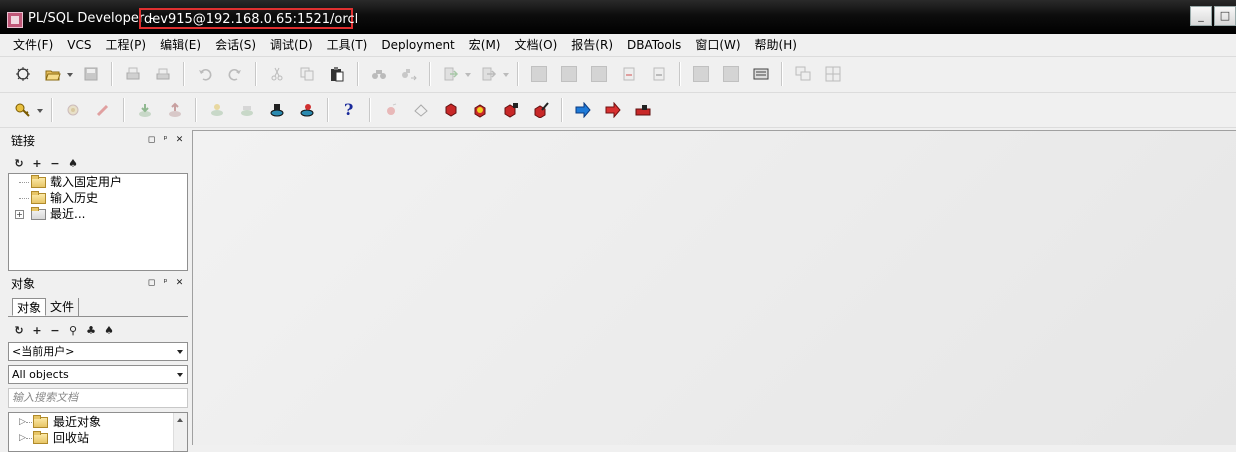 The image size is (1236, 452). Describe the element at coordinates (91, 330) in the screenshot. I see `filter-icon: ♣` at that location.